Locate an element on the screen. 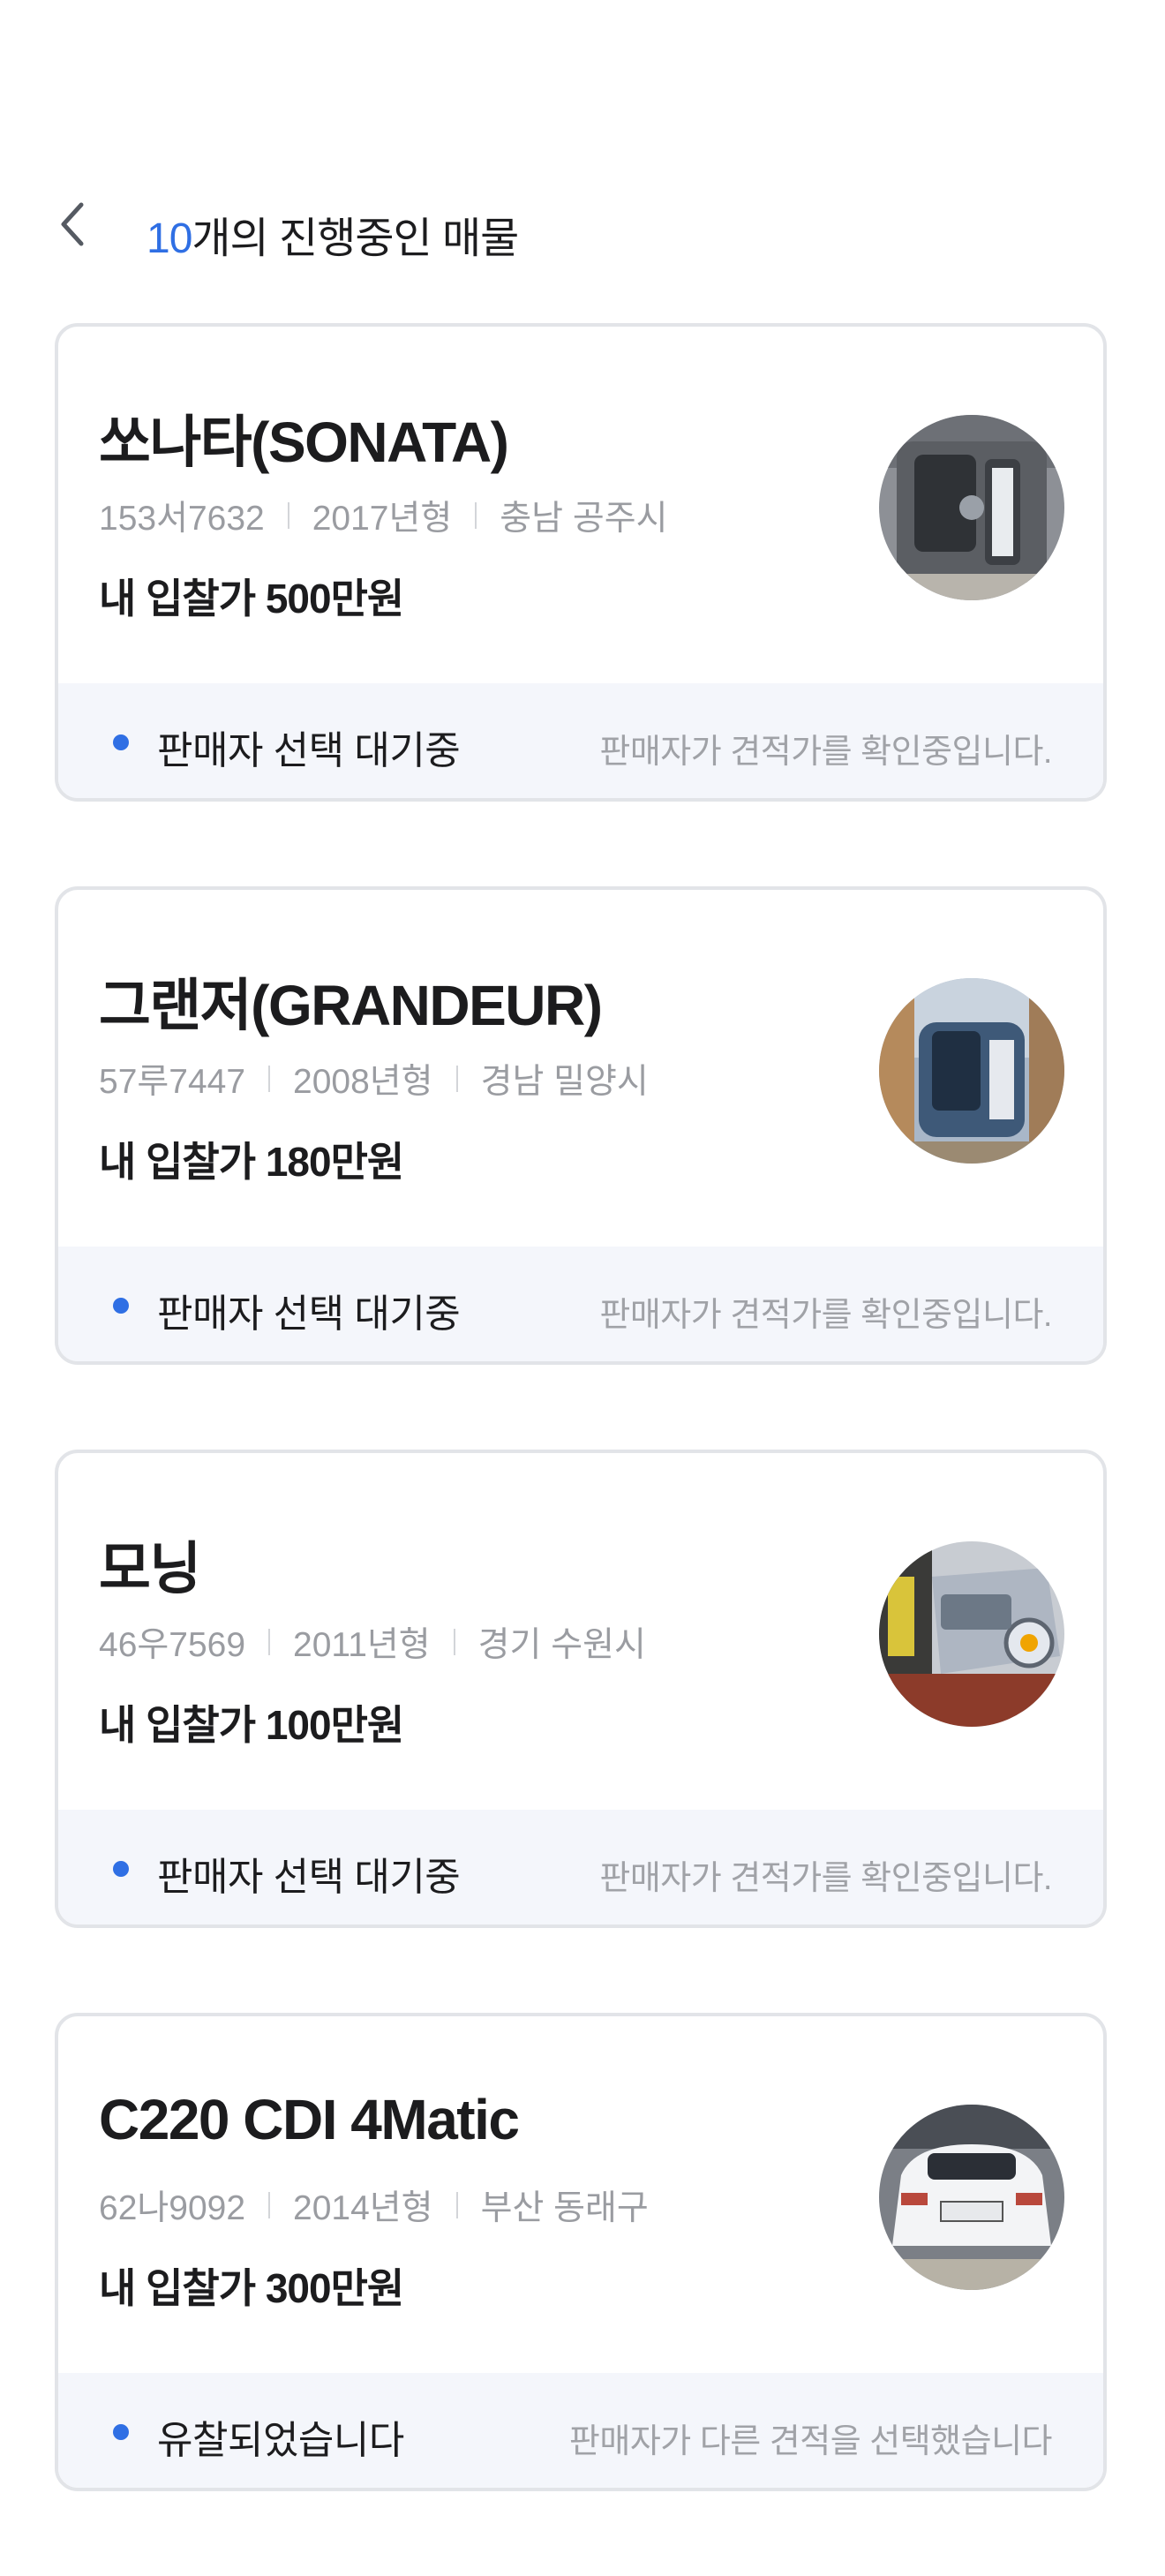 The image size is (1165, 2576). car-name: 모닝 is located at coordinates (150, 1569).